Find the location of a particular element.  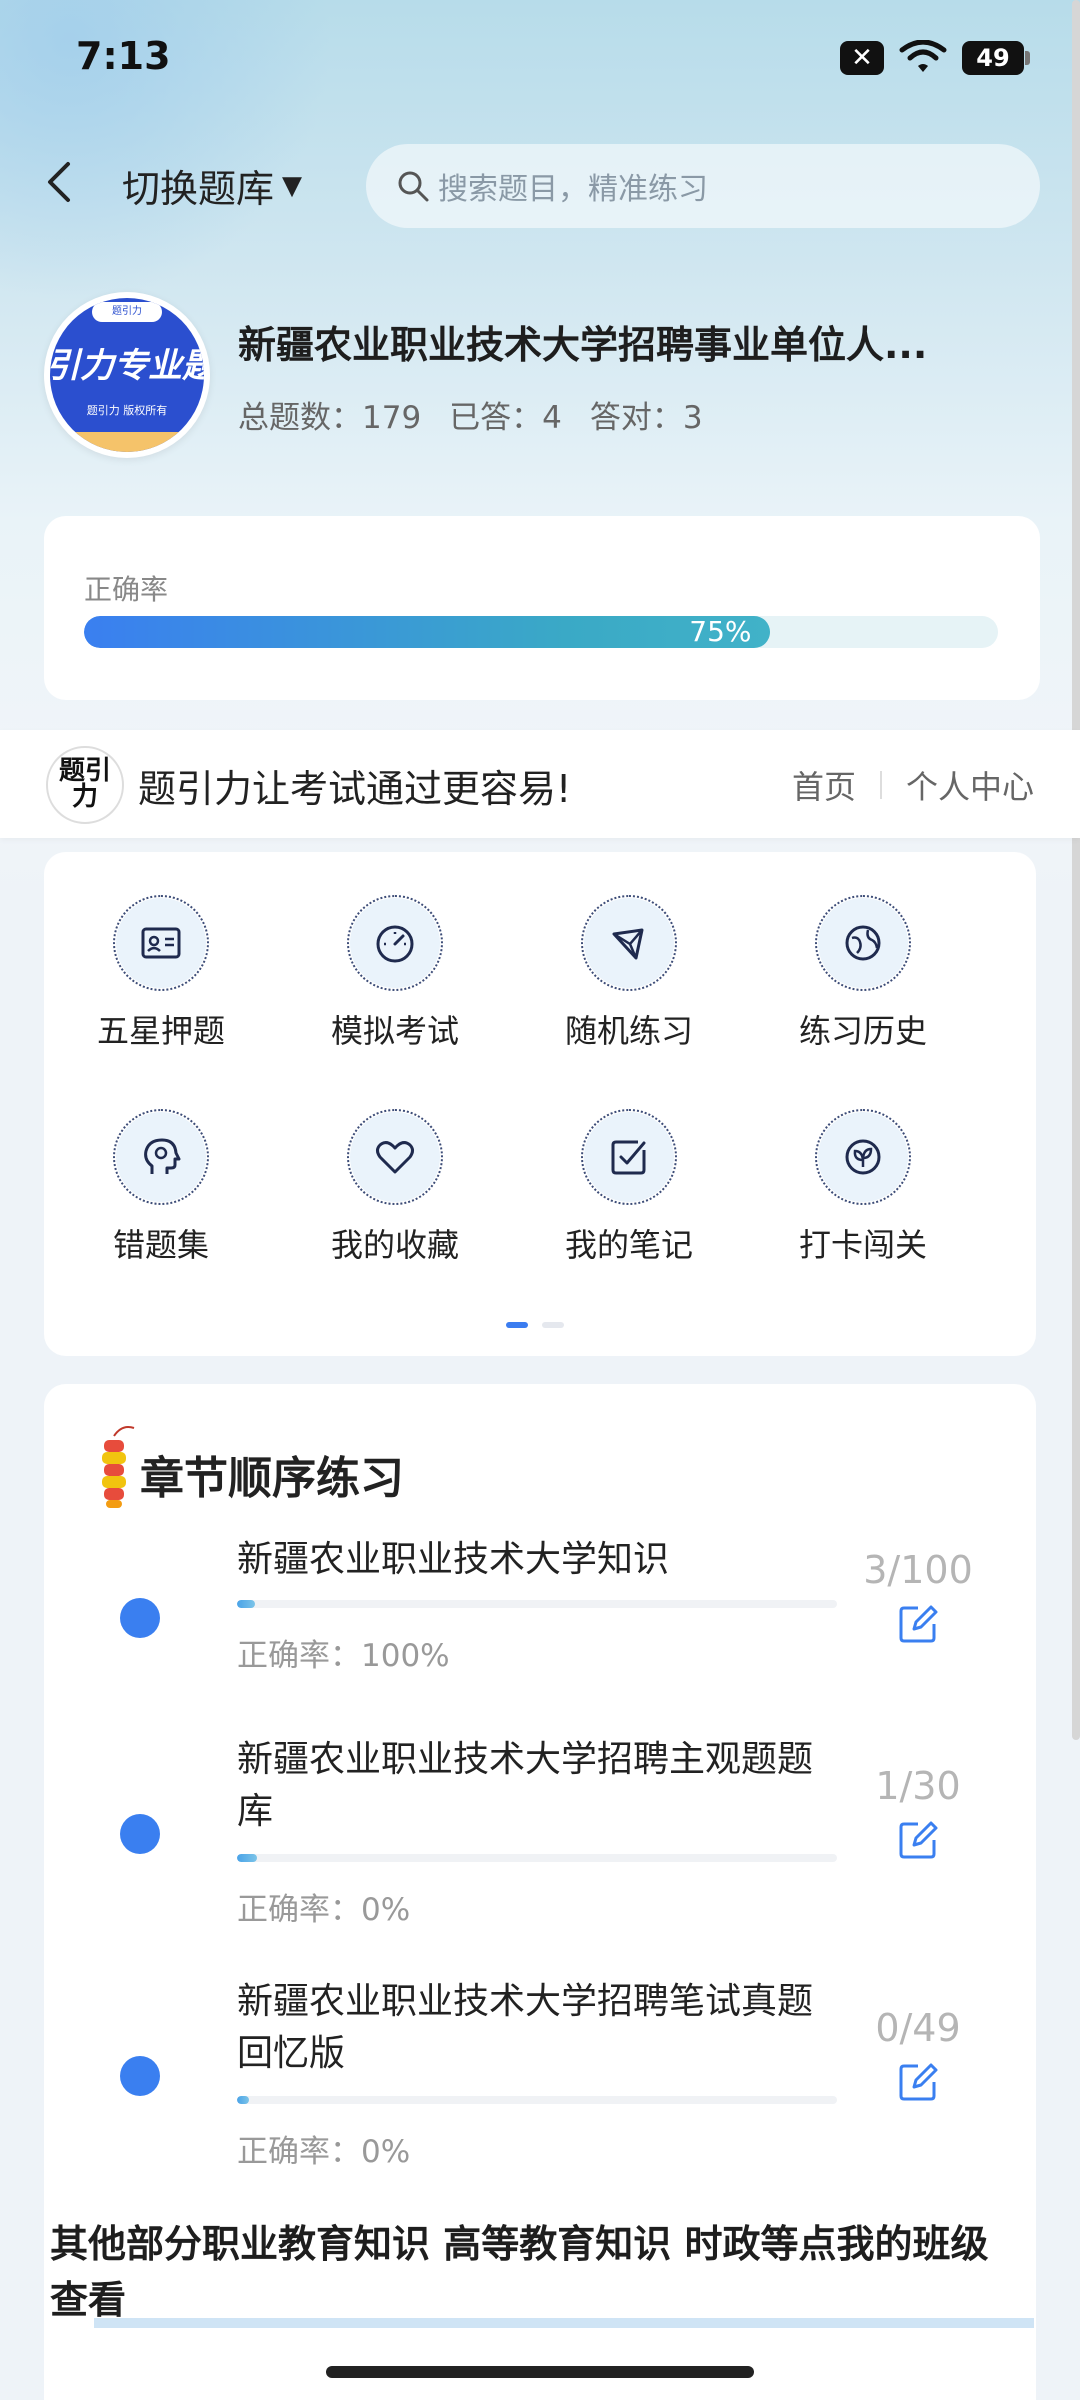

answered-value: 4 is located at coordinates (552, 418).